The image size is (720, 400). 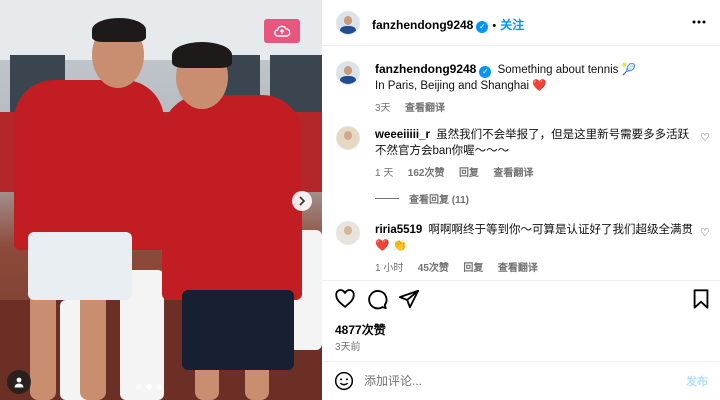 What do you see at coordinates (344, 381) in the screenshot?
I see `emoji-icon` at bounding box center [344, 381].